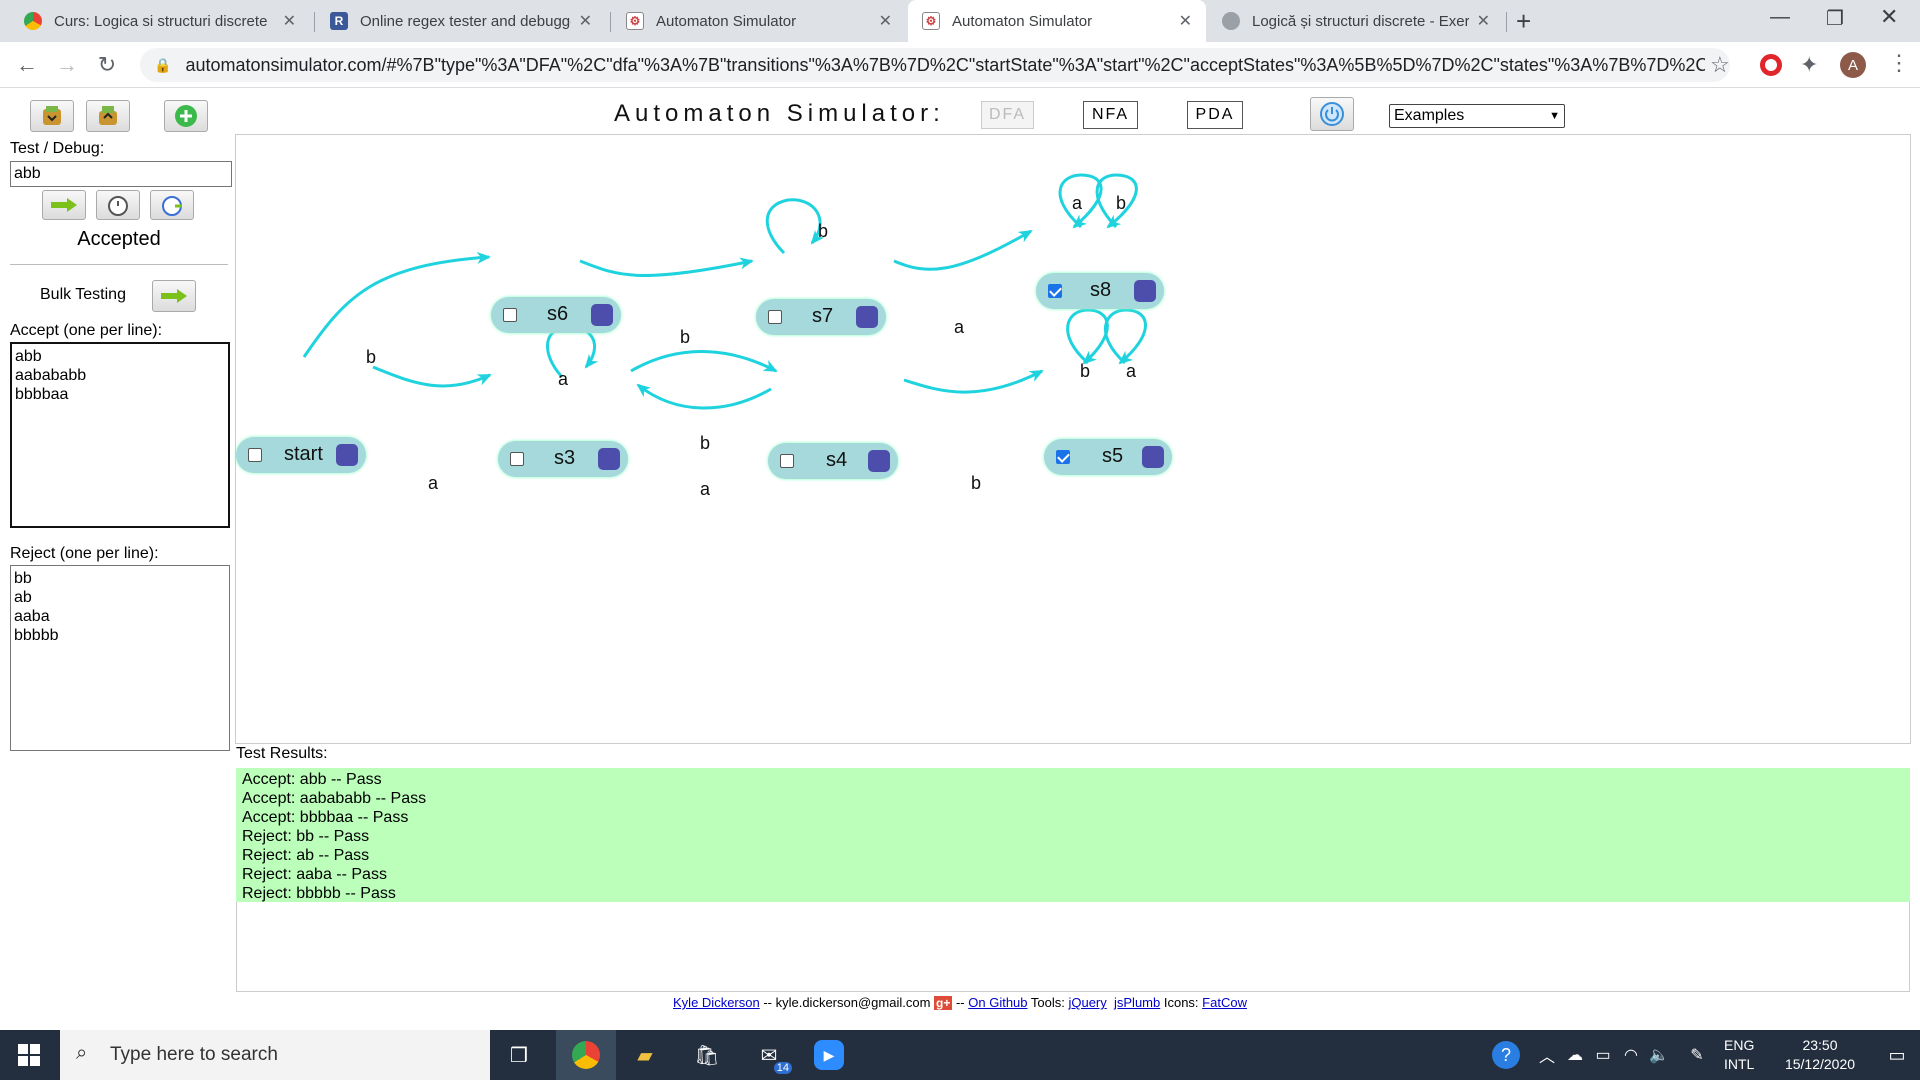  Describe the element at coordinates (1820, 1055) in the screenshot. I see `clock: 23:50 15/12/2020` at that location.